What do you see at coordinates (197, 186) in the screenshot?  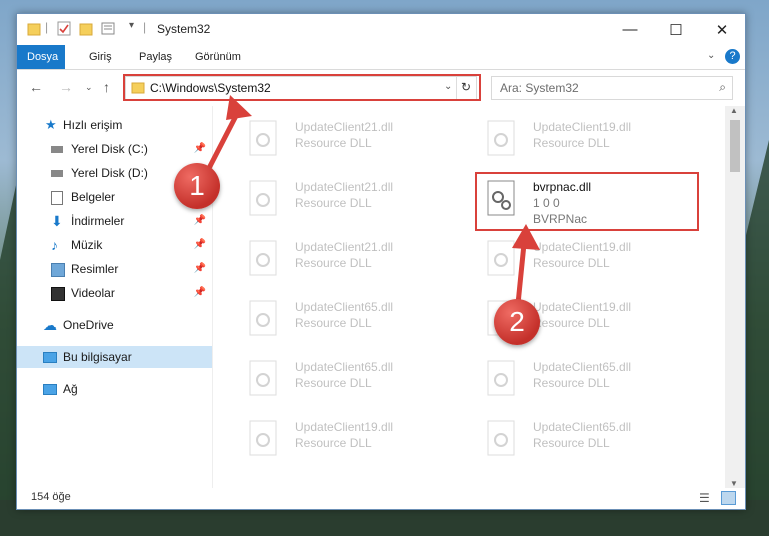 I see `step-badge-1: 1` at bounding box center [197, 186].